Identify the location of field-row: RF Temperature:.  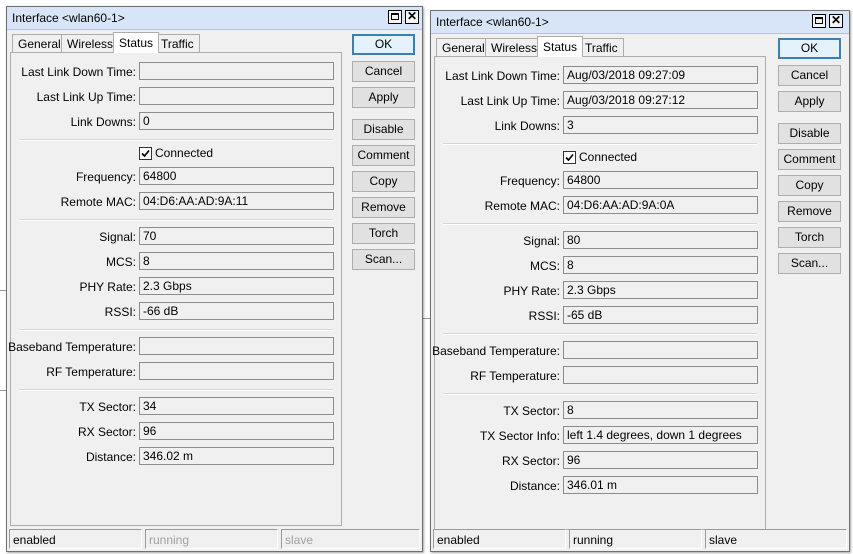
(176, 372).